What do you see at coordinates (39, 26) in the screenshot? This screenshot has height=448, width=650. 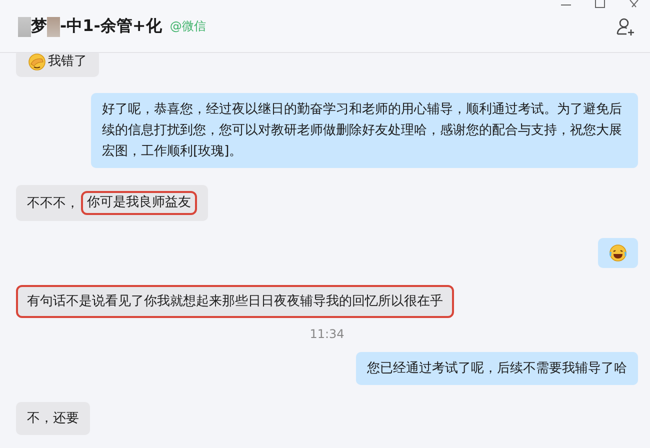 I see `chat-title: 梦` at bounding box center [39, 26].